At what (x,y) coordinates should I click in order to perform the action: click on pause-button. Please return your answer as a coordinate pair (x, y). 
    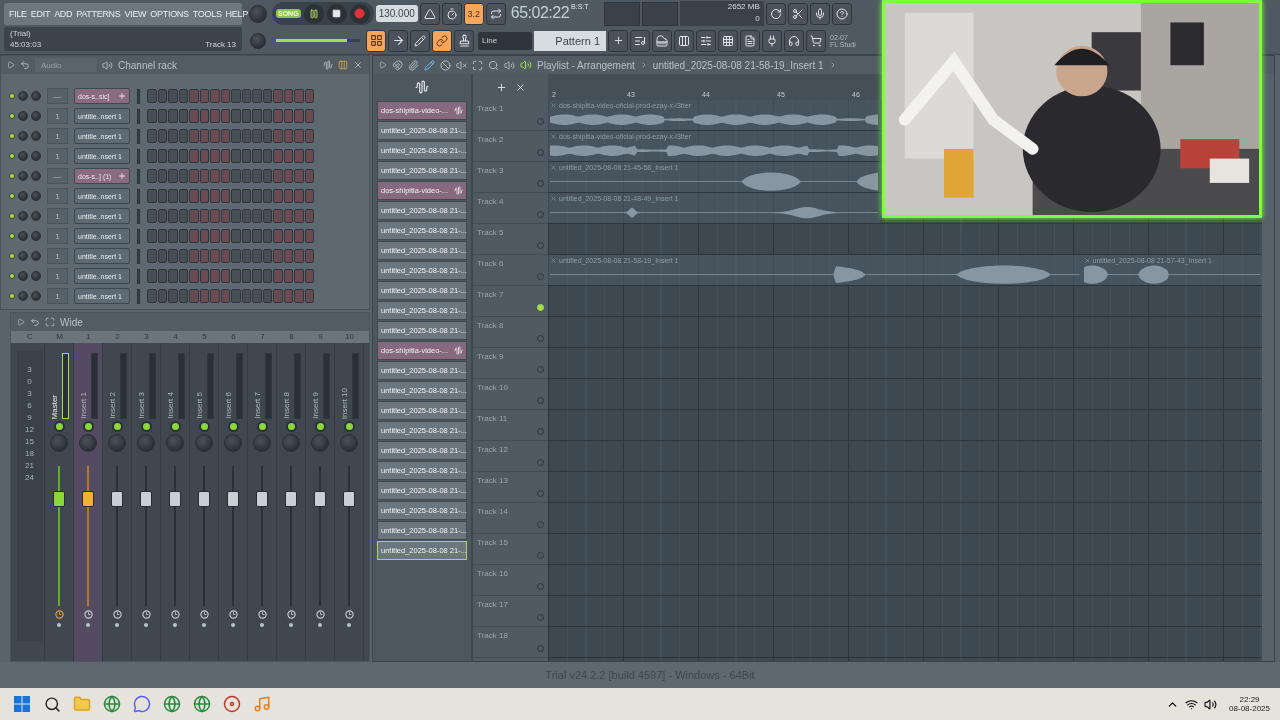
    Looking at the image, I should click on (313, 13).